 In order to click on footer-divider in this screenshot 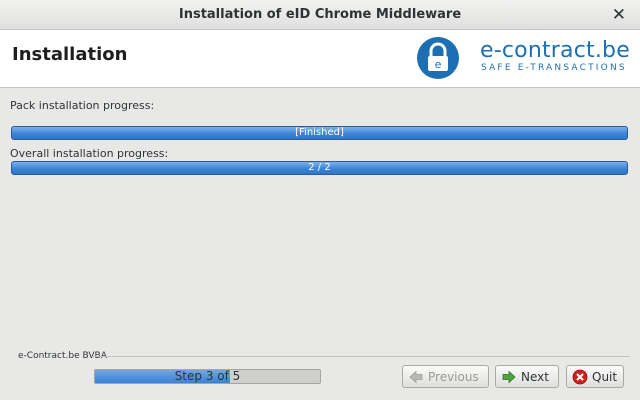, I will do `click(361, 356)`.